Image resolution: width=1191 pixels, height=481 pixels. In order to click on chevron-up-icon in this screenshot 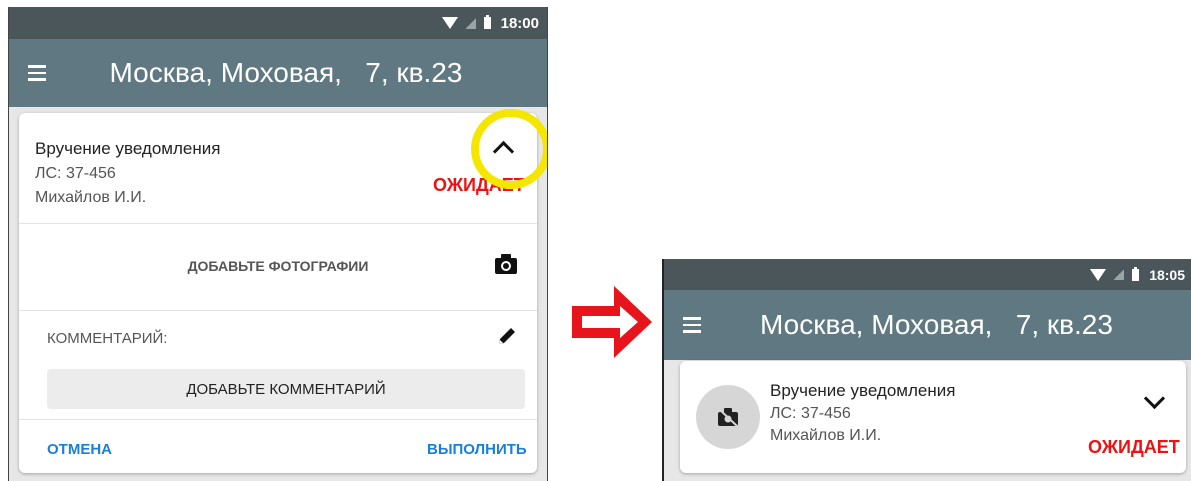, I will do `click(503, 147)`.